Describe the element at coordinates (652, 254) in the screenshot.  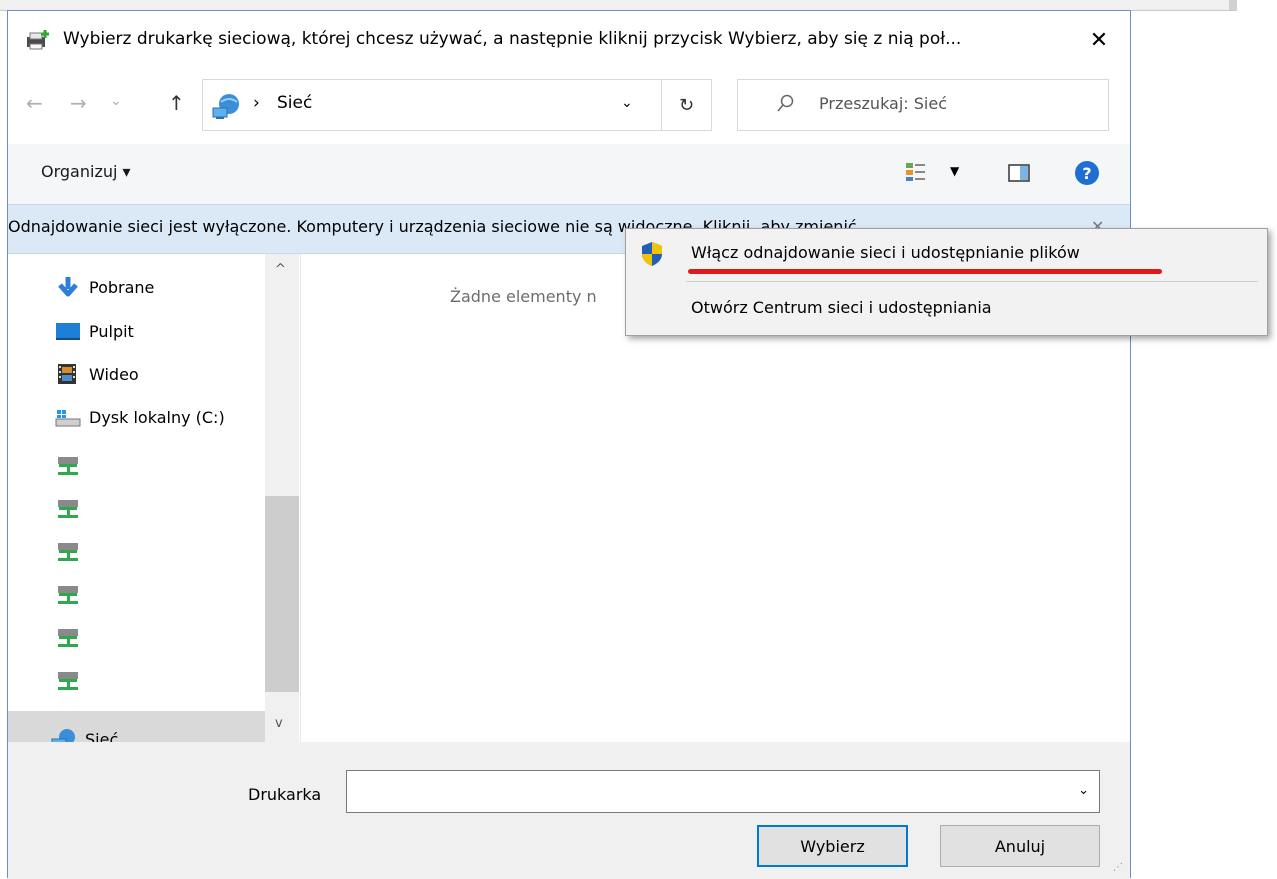
I see `uac-shield-icon` at that location.